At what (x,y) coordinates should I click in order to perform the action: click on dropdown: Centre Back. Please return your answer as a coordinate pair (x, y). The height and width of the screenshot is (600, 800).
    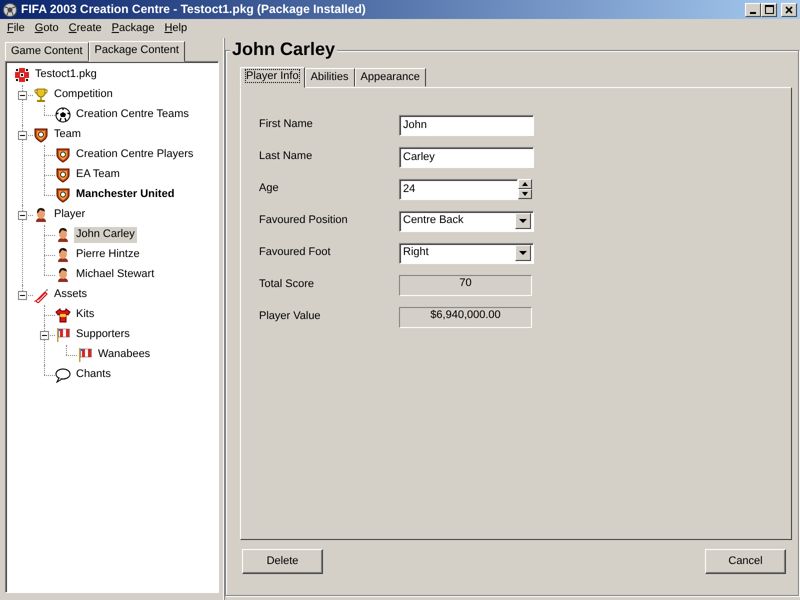
    Looking at the image, I should click on (466, 221).